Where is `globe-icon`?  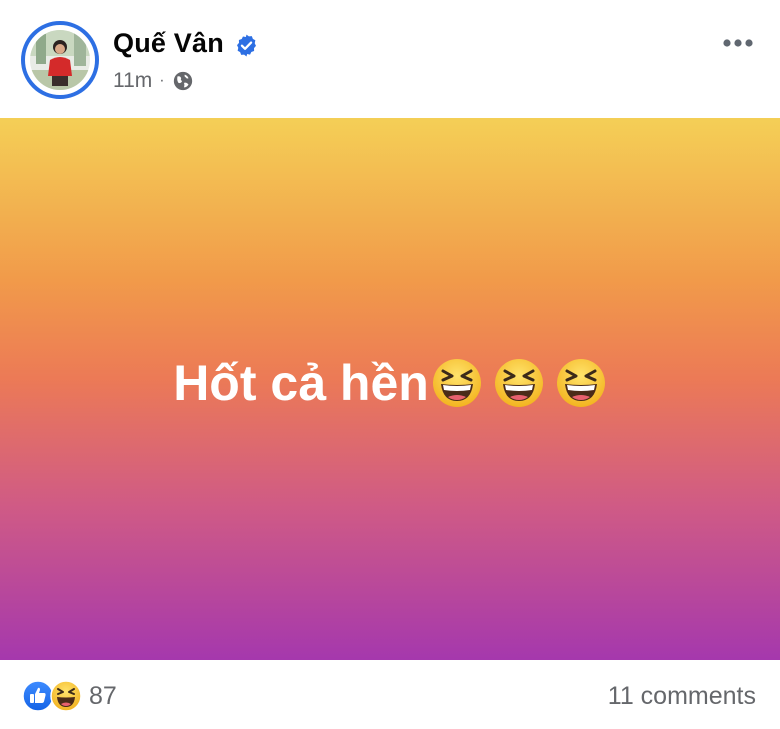
globe-icon is located at coordinates (183, 81).